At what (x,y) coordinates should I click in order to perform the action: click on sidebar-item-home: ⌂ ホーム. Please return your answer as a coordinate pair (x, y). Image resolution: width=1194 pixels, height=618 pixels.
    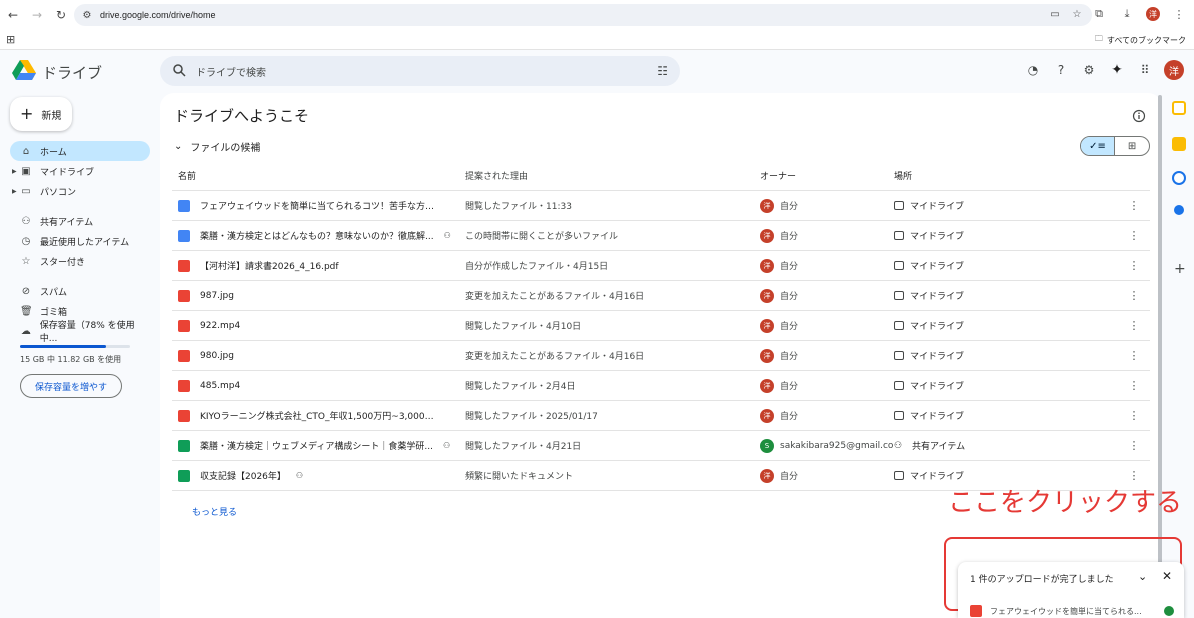
    Looking at the image, I should click on (80, 151).